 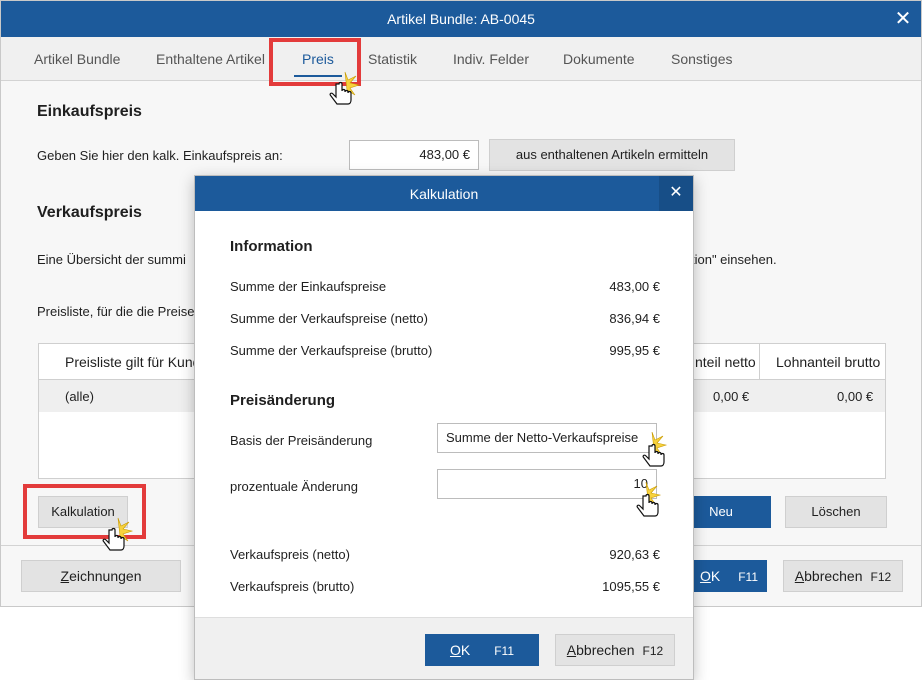 What do you see at coordinates (77, 59) in the screenshot?
I see `tab-artikel-bundle: Artikel Bundle` at bounding box center [77, 59].